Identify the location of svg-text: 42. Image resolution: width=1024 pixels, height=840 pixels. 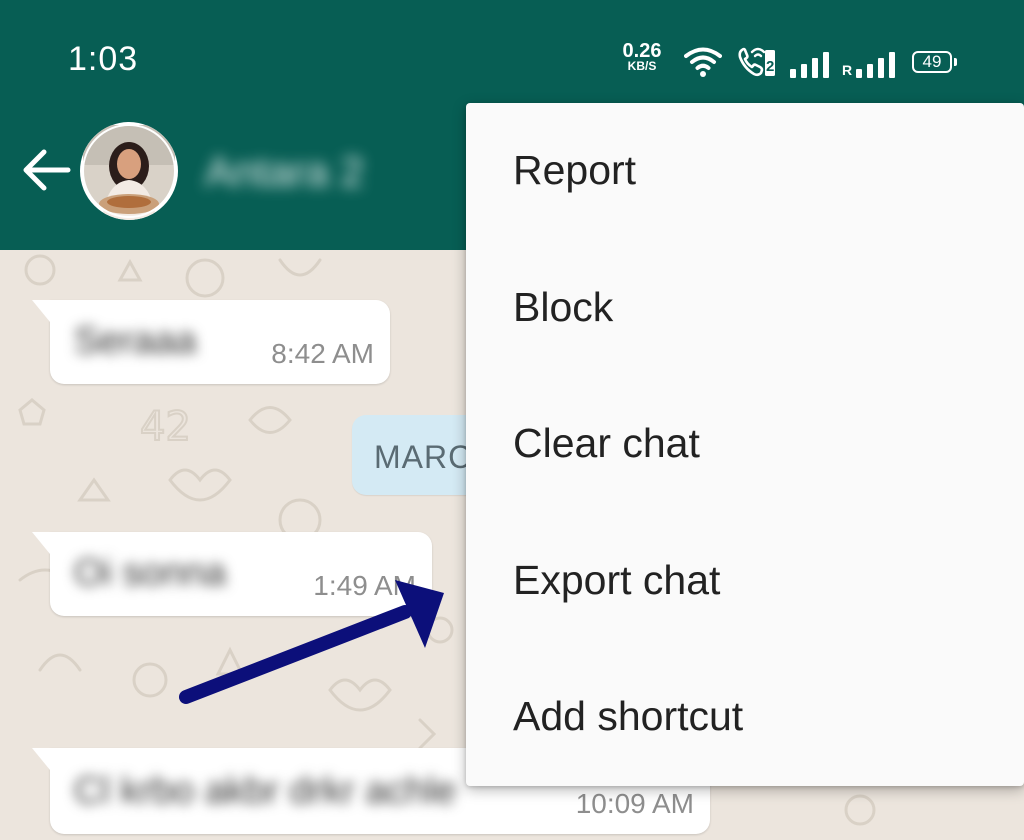
(165, 427).